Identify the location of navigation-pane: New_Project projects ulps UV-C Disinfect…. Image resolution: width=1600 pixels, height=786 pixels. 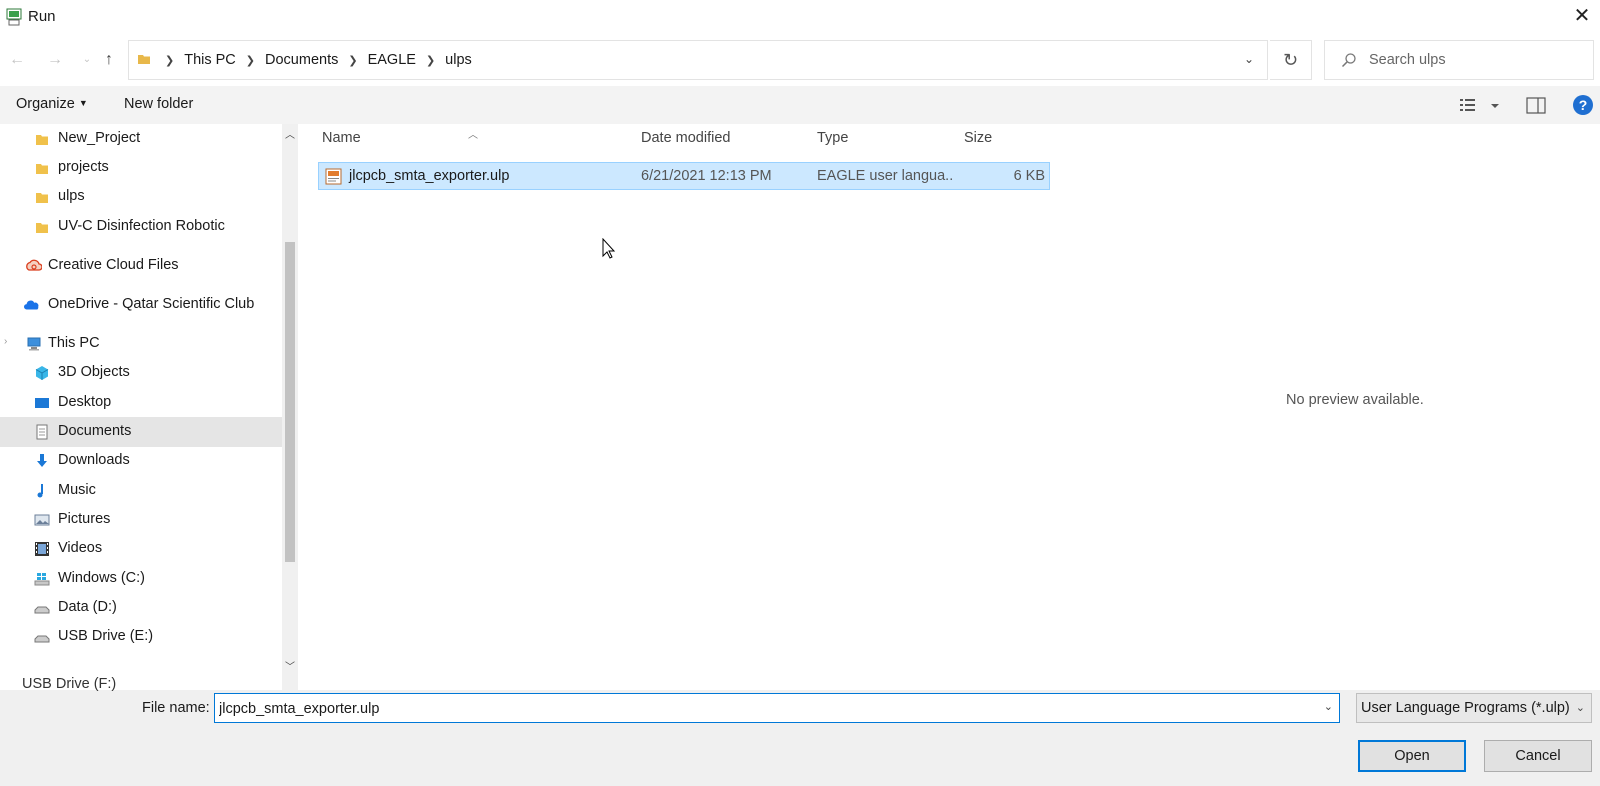
(149, 410).